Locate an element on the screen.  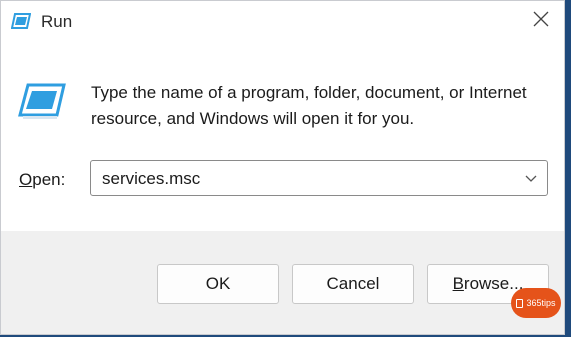
close-button is located at coordinates (541, 21).